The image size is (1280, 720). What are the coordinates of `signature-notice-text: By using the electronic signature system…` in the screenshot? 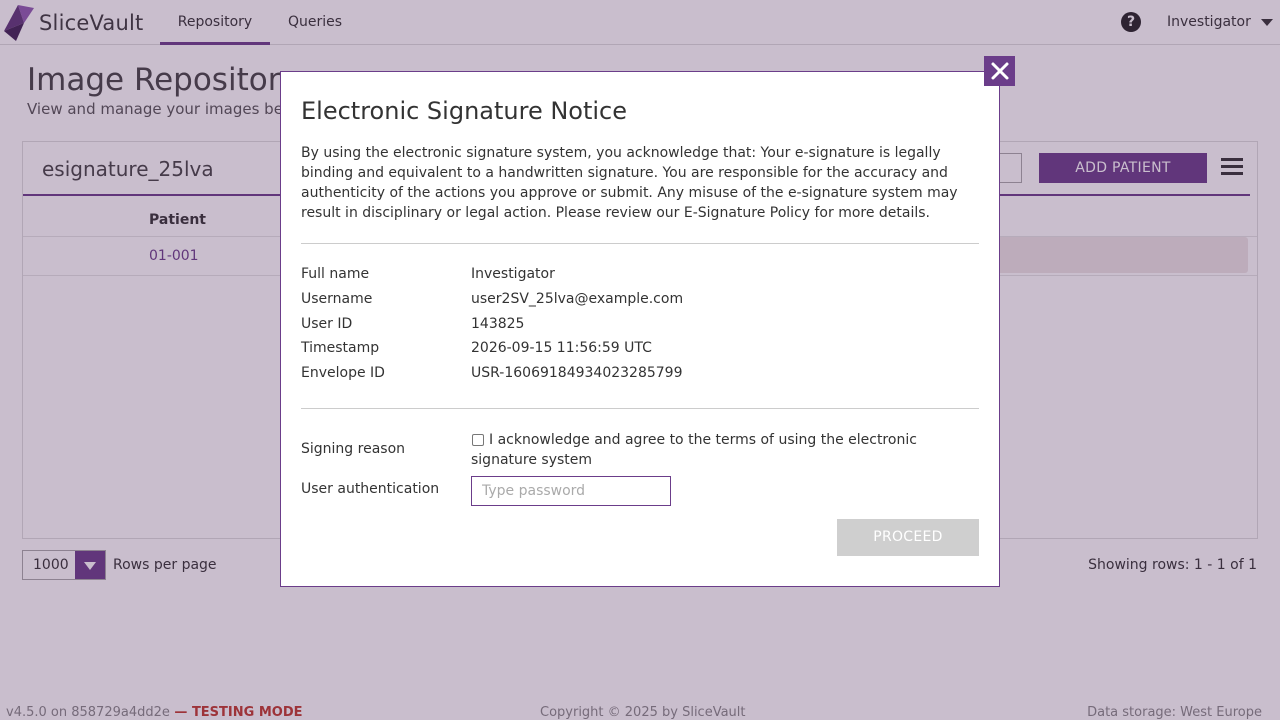 It's located at (629, 183).